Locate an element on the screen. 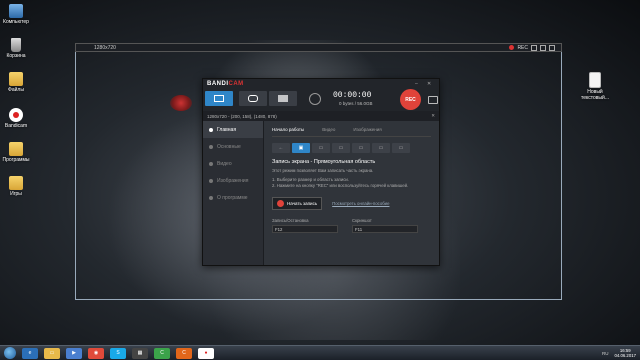 The image size is (640, 360). close-icon is located at coordinates (552, 47).